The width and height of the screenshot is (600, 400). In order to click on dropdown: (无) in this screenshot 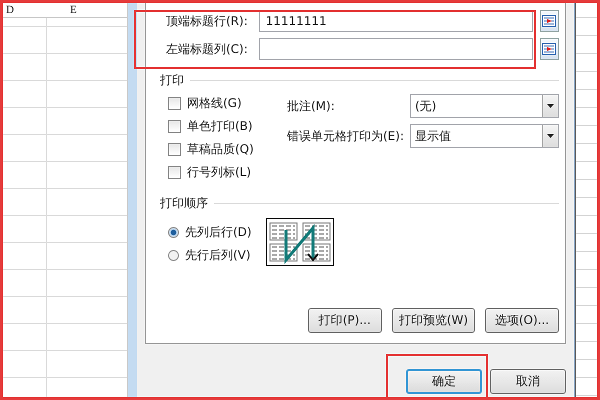, I will do `click(484, 106)`.